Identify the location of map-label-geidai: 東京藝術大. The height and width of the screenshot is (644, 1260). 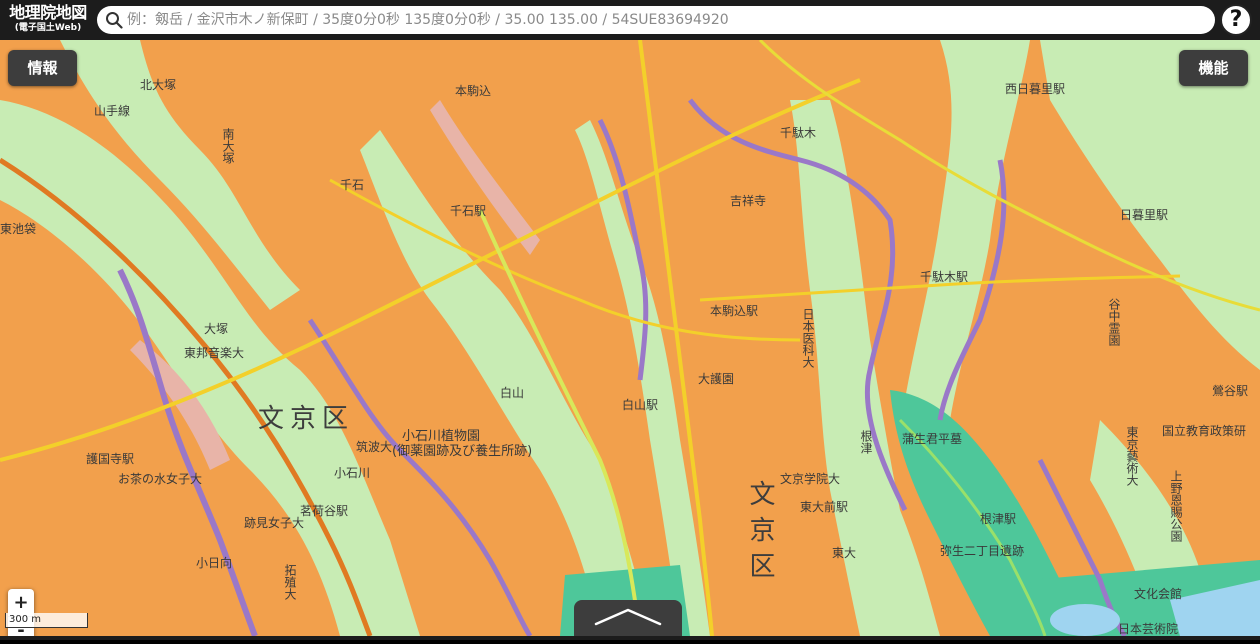
(1132, 456).